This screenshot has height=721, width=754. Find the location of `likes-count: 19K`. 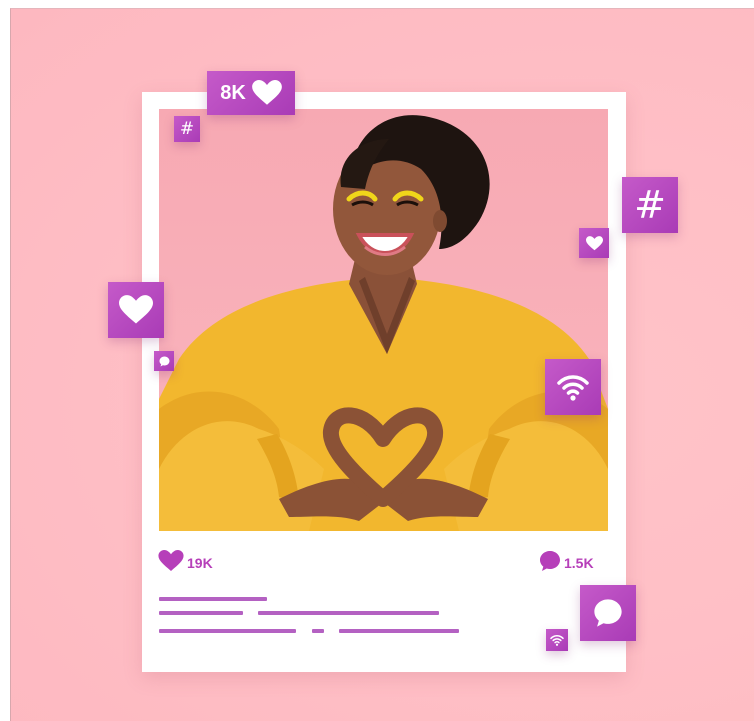

likes-count: 19K is located at coordinates (200, 562).